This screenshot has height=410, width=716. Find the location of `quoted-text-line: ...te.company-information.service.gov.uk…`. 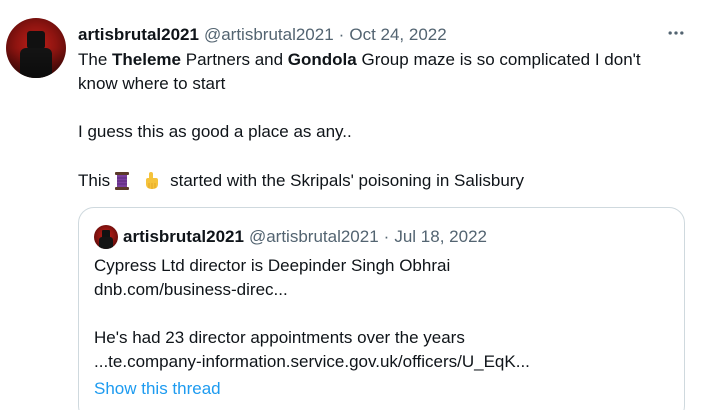

quoted-text-line: ...te.company-information.service.gov.uk… is located at coordinates (312, 361).